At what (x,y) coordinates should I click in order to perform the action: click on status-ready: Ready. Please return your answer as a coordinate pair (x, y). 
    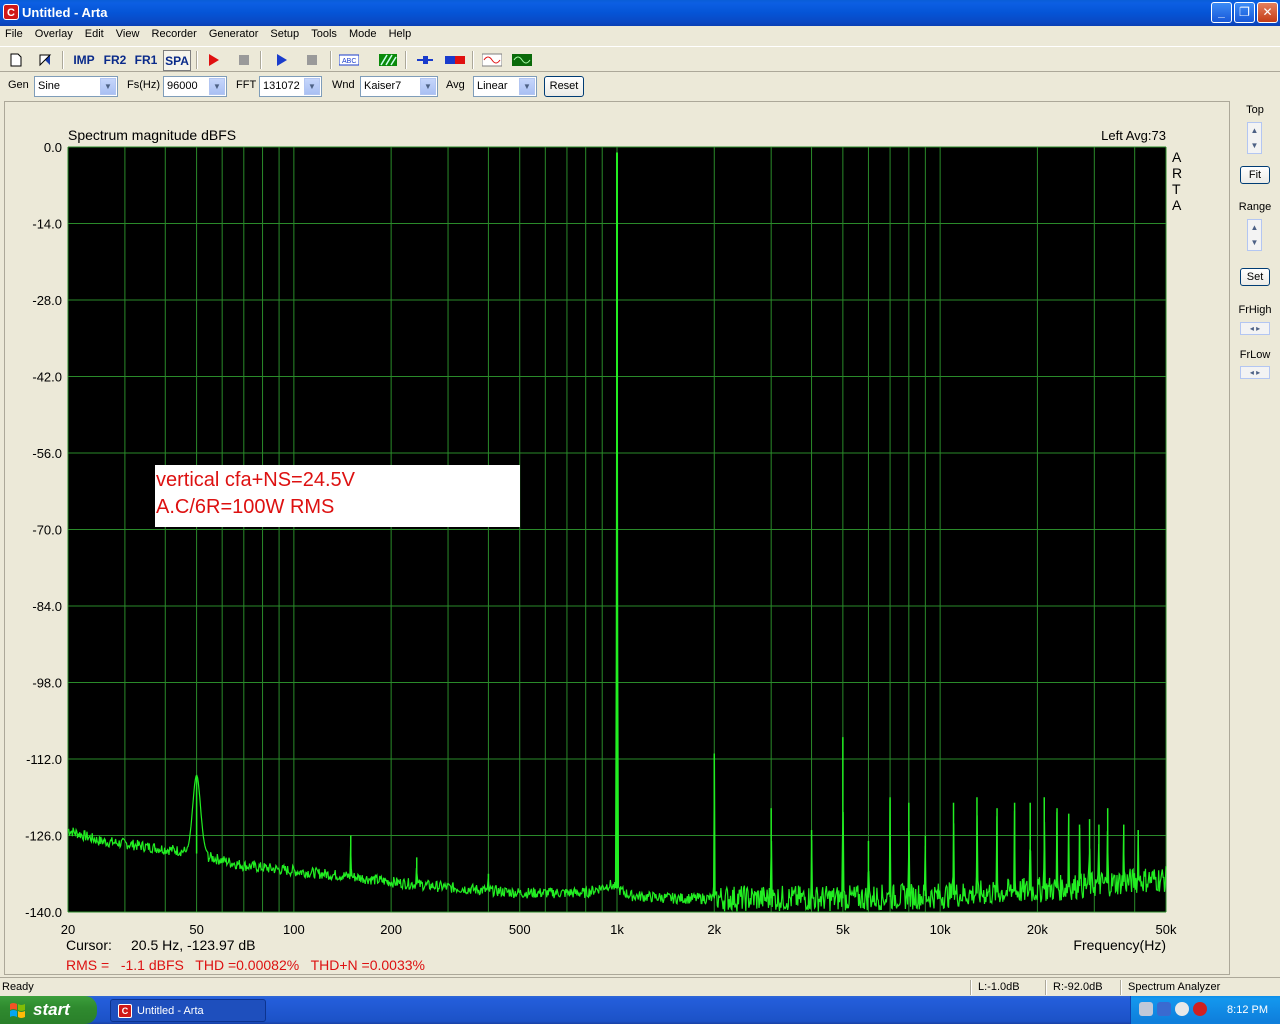
    Looking at the image, I should click on (18, 987).